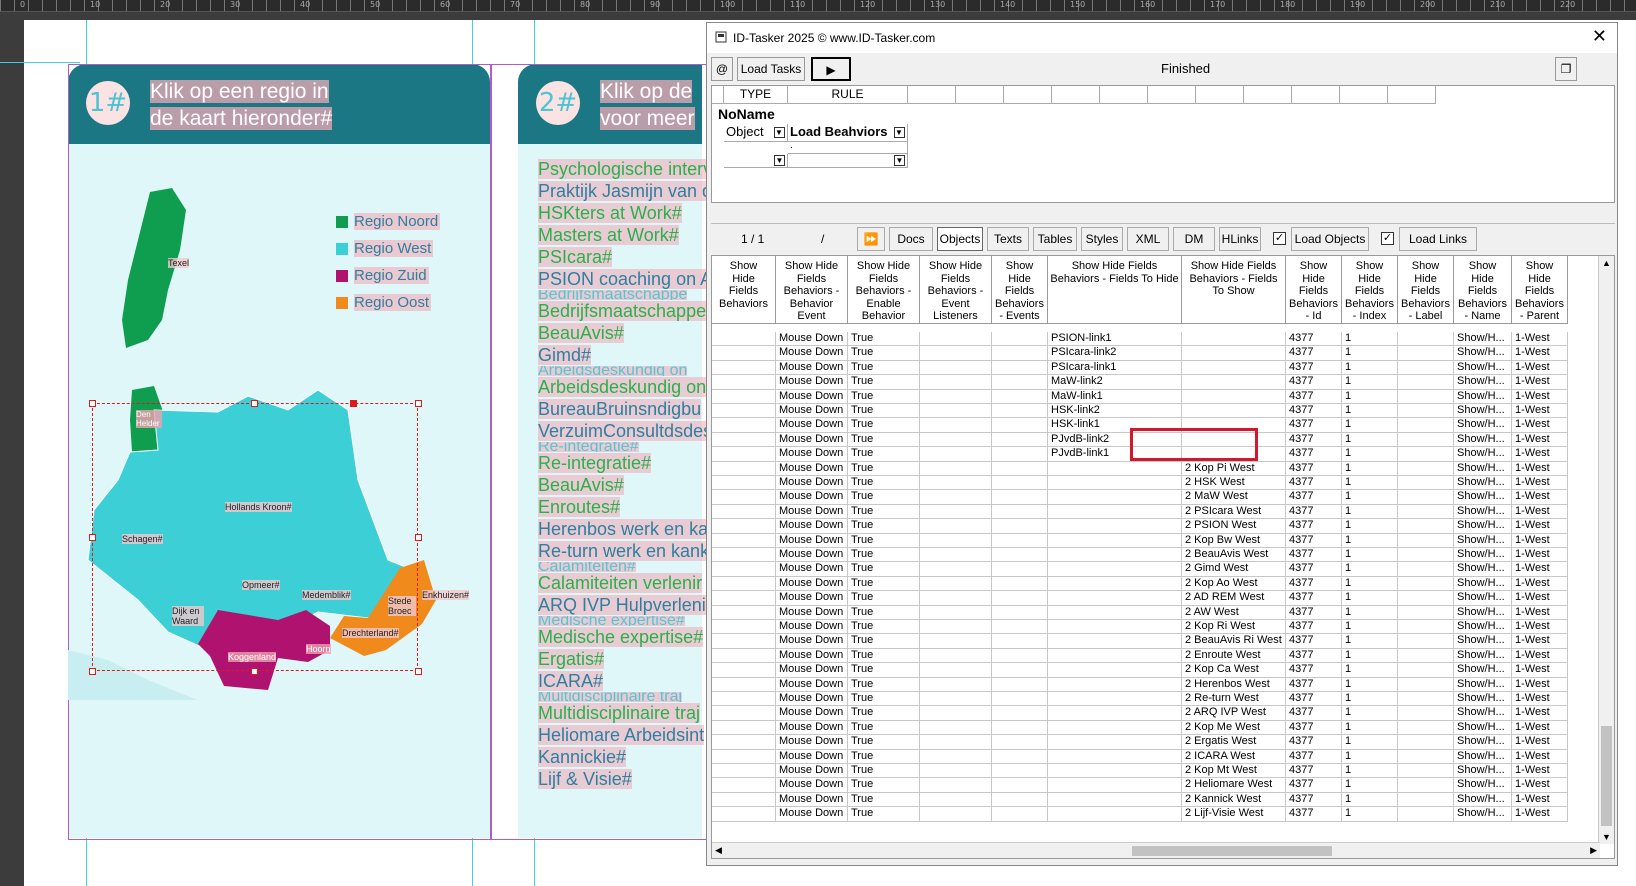  What do you see at coordinates (1234, 569) in the screenshot?
I see `table-cell: 2 Gimd West` at bounding box center [1234, 569].